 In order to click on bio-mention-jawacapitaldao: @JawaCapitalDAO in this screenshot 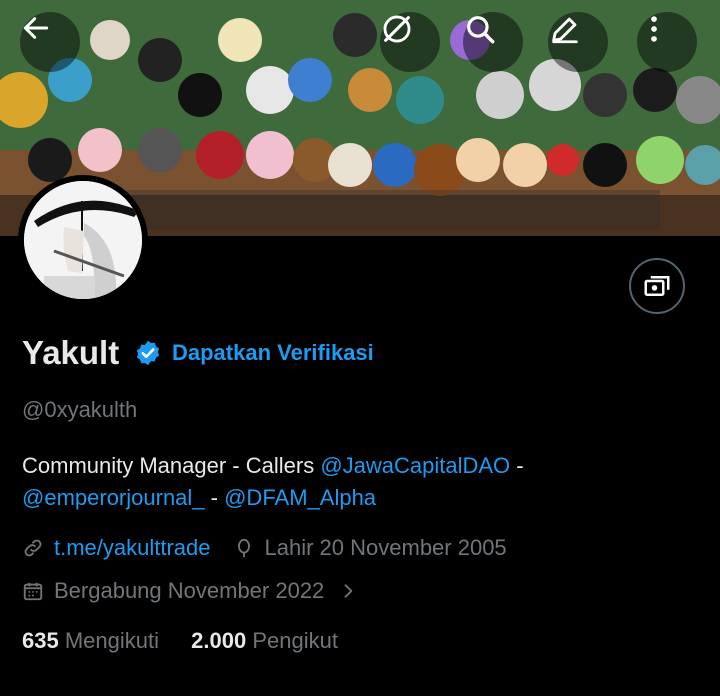, I will do `click(415, 465)`.